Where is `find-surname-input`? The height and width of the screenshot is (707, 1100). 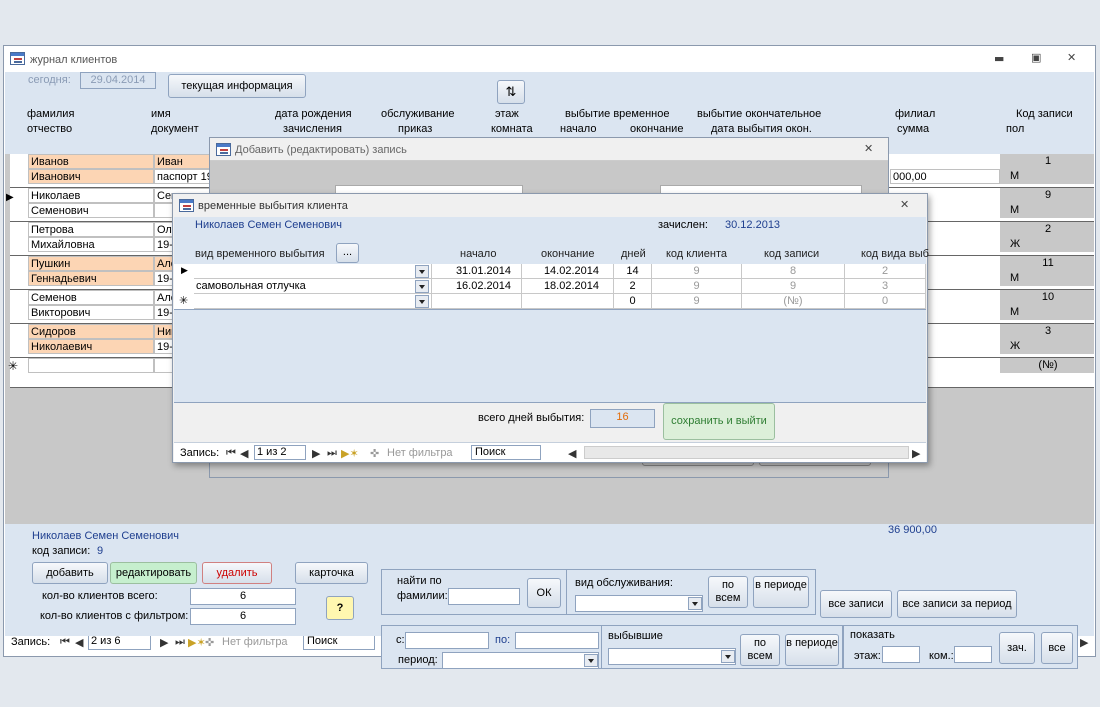 find-surname-input is located at coordinates (484, 596).